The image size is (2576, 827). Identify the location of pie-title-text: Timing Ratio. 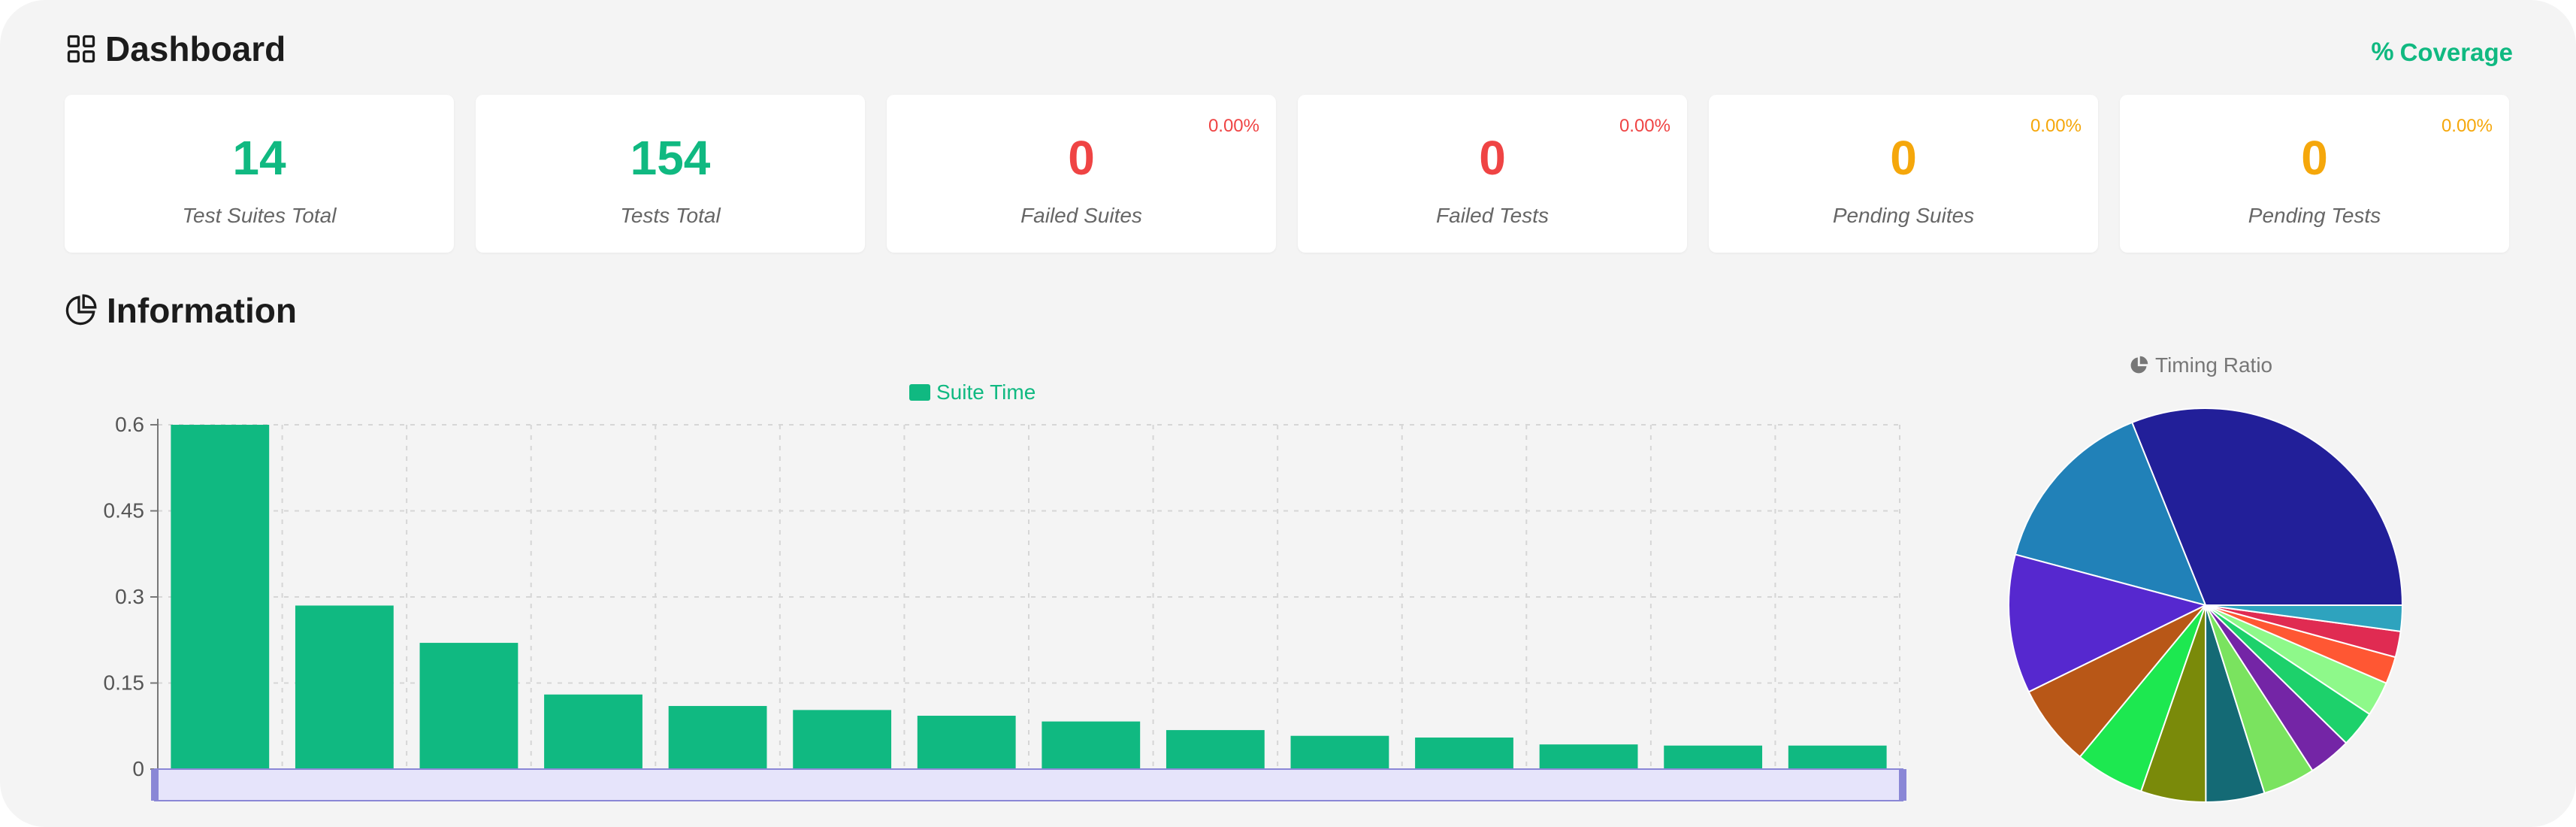
(2214, 365).